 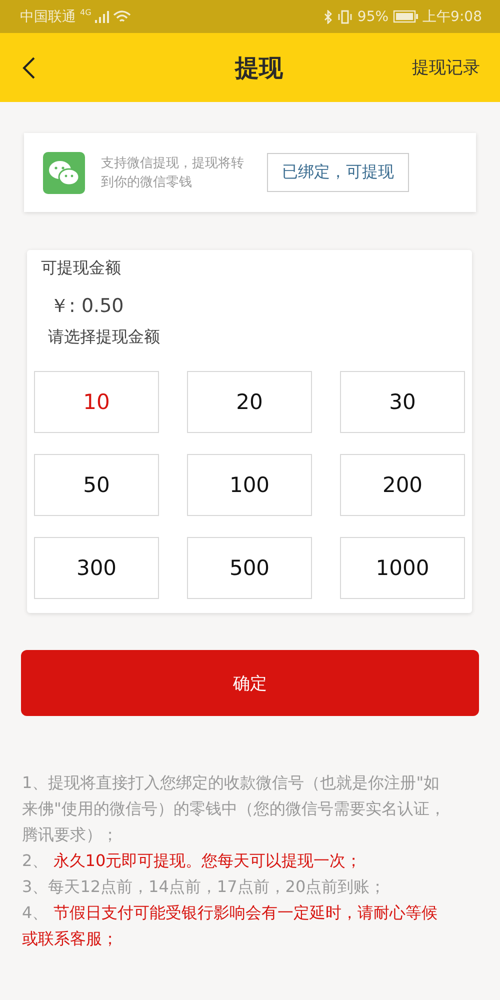 What do you see at coordinates (192, 861) in the screenshot?
I see `note-text: 2、 永久10元即可提现。您每天可以提现一次；` at bounding box center [192, 861].